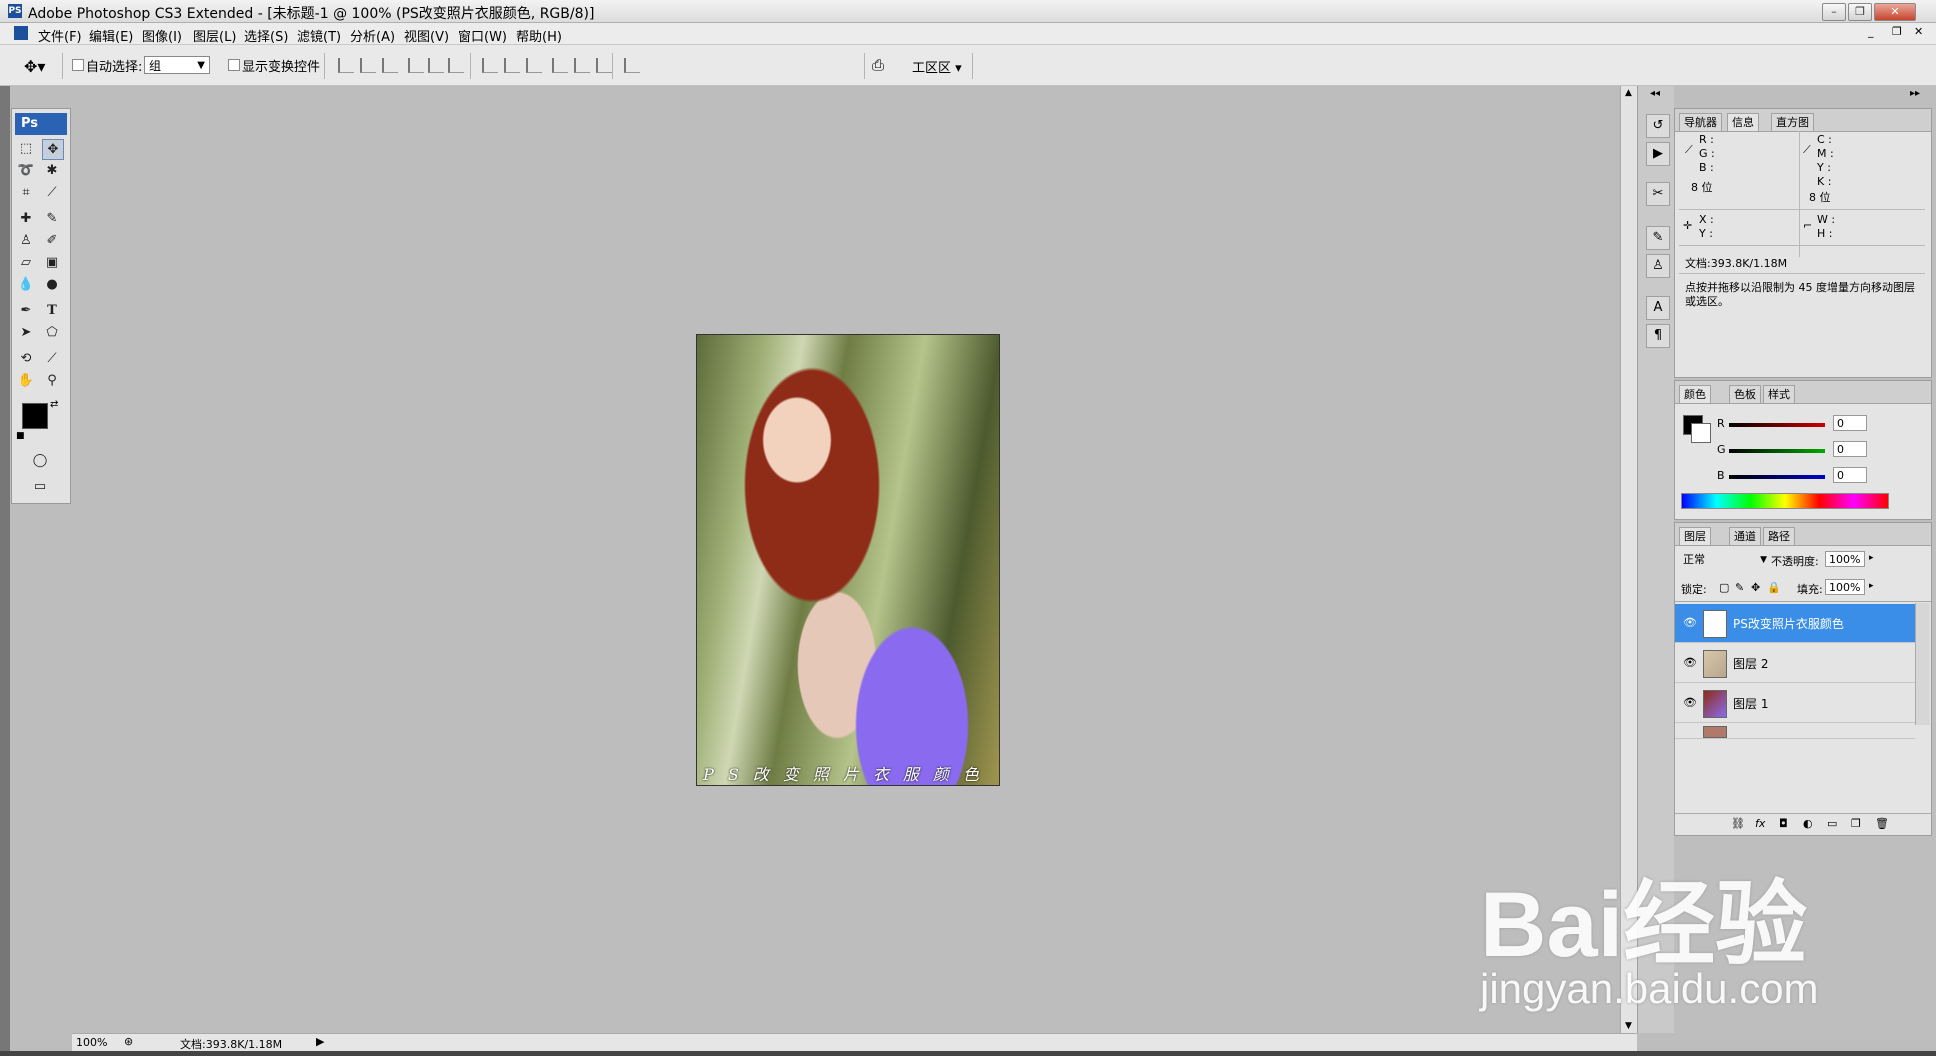  What do you see at coordinates (1658, 308) in the screenshot?
I see `character-panel-icon: A` at bounding box center [1658, 308].